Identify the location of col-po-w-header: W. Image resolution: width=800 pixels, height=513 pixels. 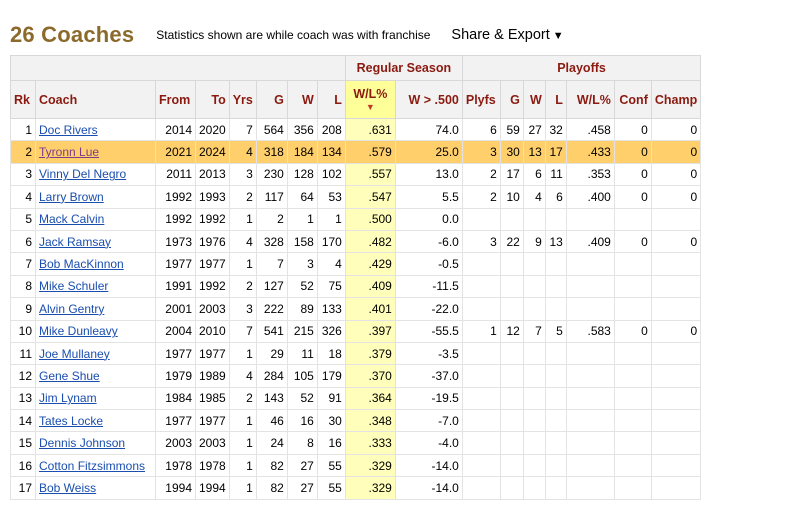
(534, 99).